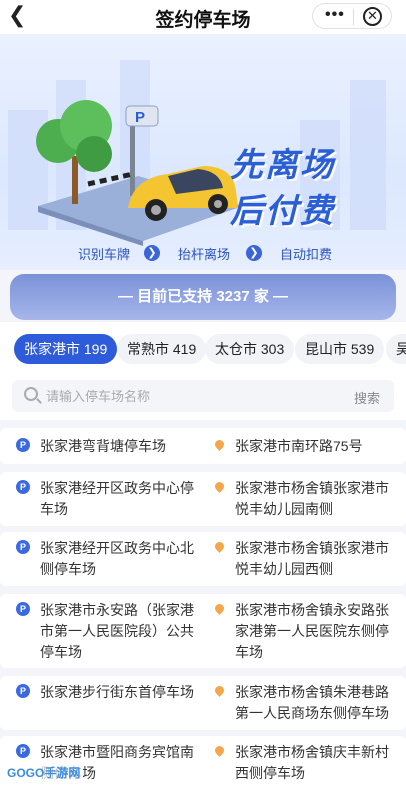 Image resolution: width=406 pixels, height=789 pixels. What do you see at coordinates (271, 296) in the screenshot?
I see `support-suffix: 家 —` at bounding box center [271, 296].